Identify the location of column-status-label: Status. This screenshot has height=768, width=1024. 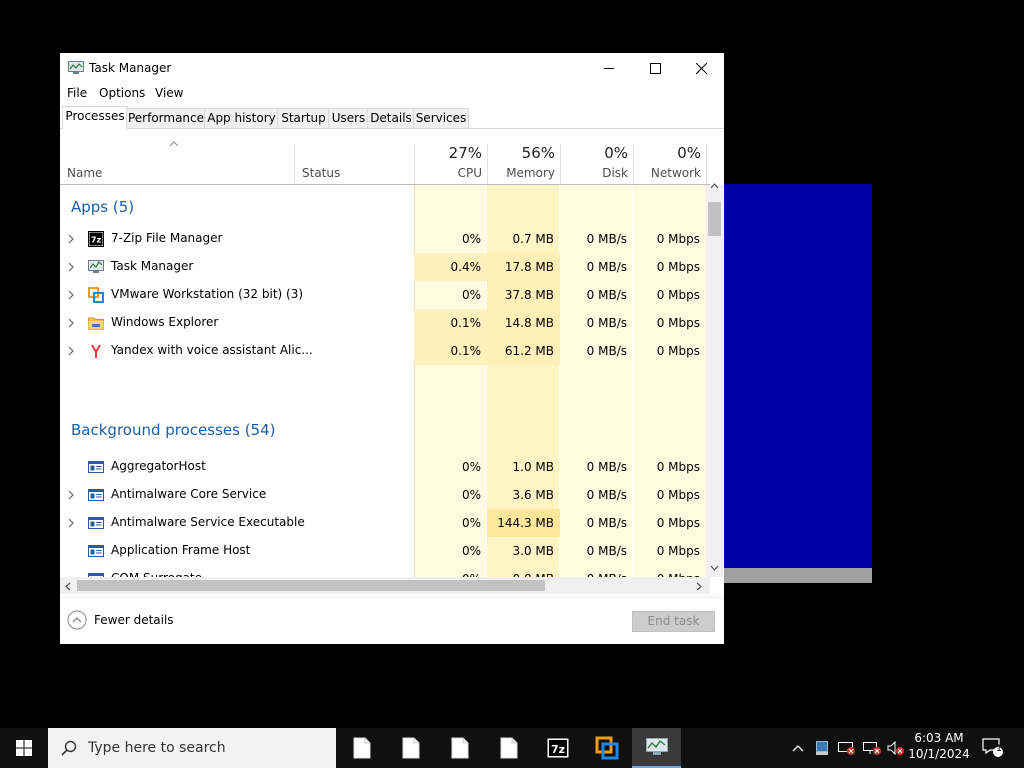
(321, 173).